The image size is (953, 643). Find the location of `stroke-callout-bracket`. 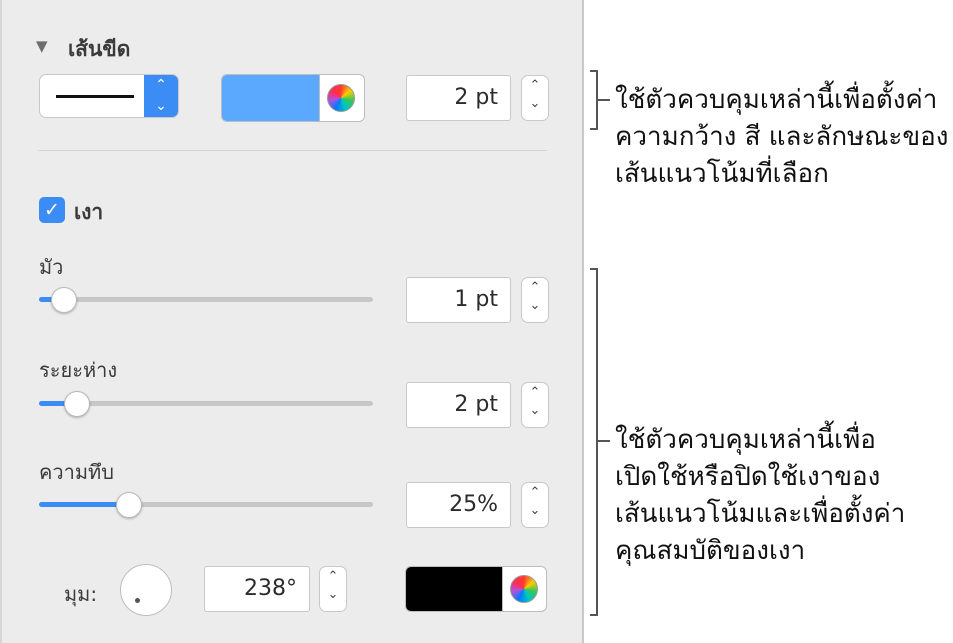

stroke-callout-bracket is located at coordinates (594, 100).